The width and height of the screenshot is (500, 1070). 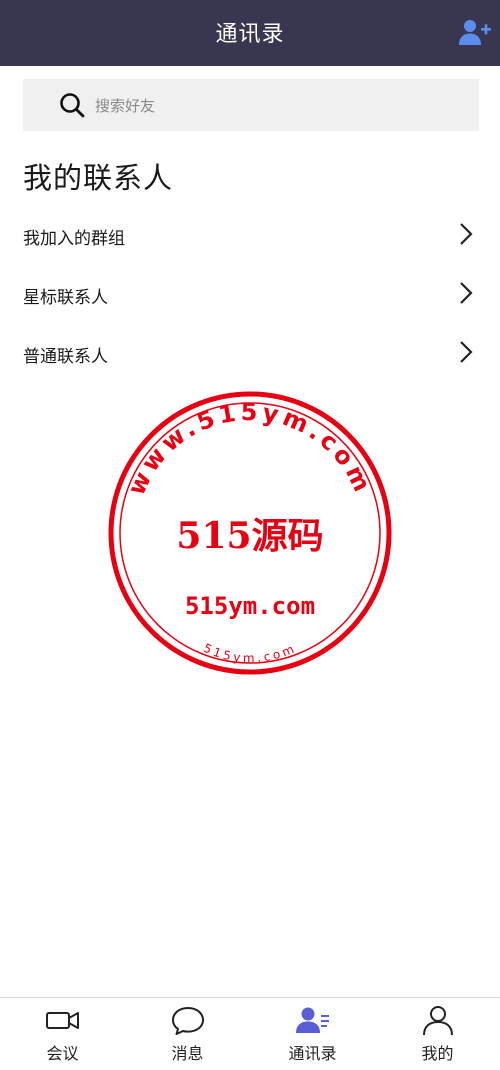 What do you see at coordinates (251, 234) in the screenshot?
I see `list-item-groups: 我加入的群组` at bounding box center [251, 234].